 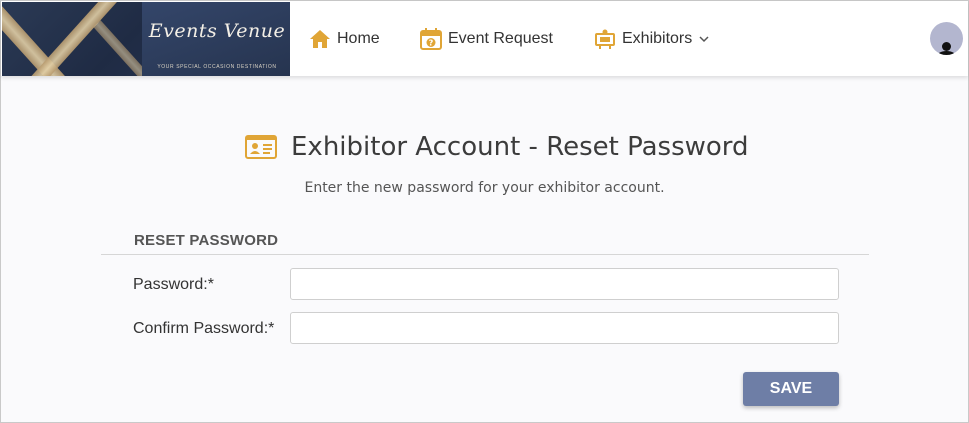 What do you see at coordinates (520, 147) in the screenshot?
I see `page-title: Exhibitor Account - Reset Password` at bounding box center [520, 147].